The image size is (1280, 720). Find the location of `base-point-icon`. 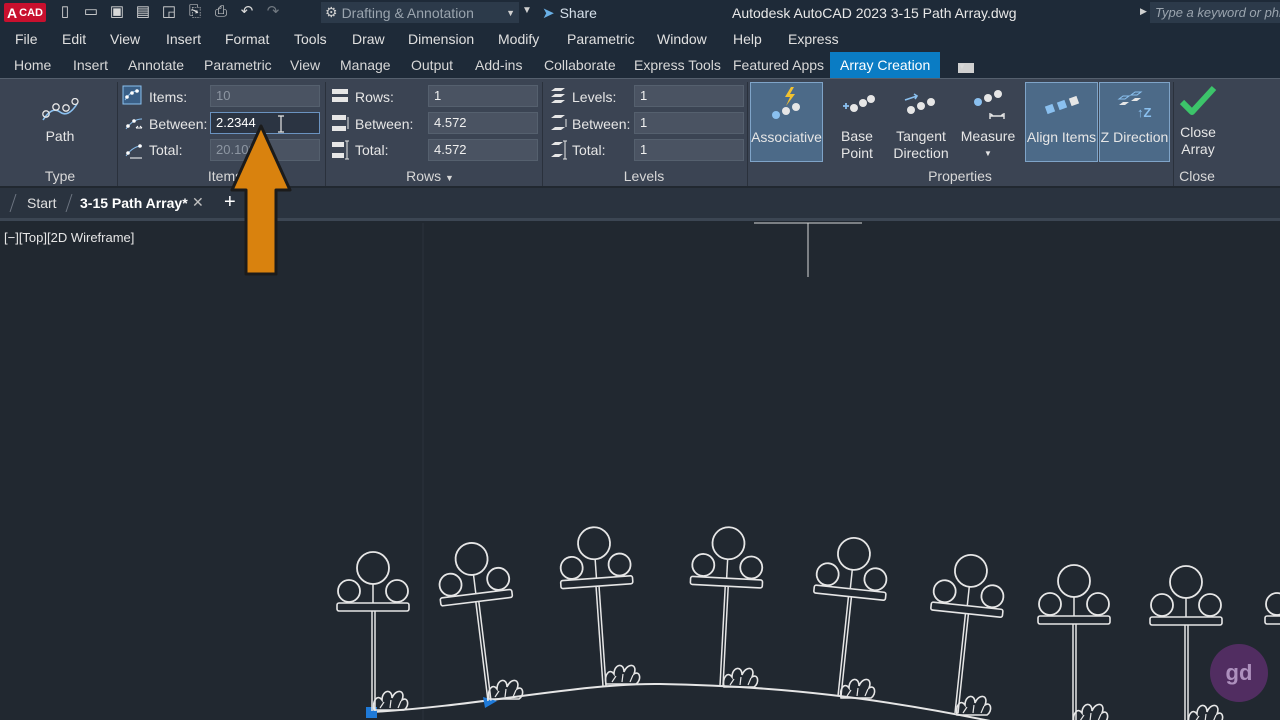

base-point-icon is located at coordinates (859, 103).